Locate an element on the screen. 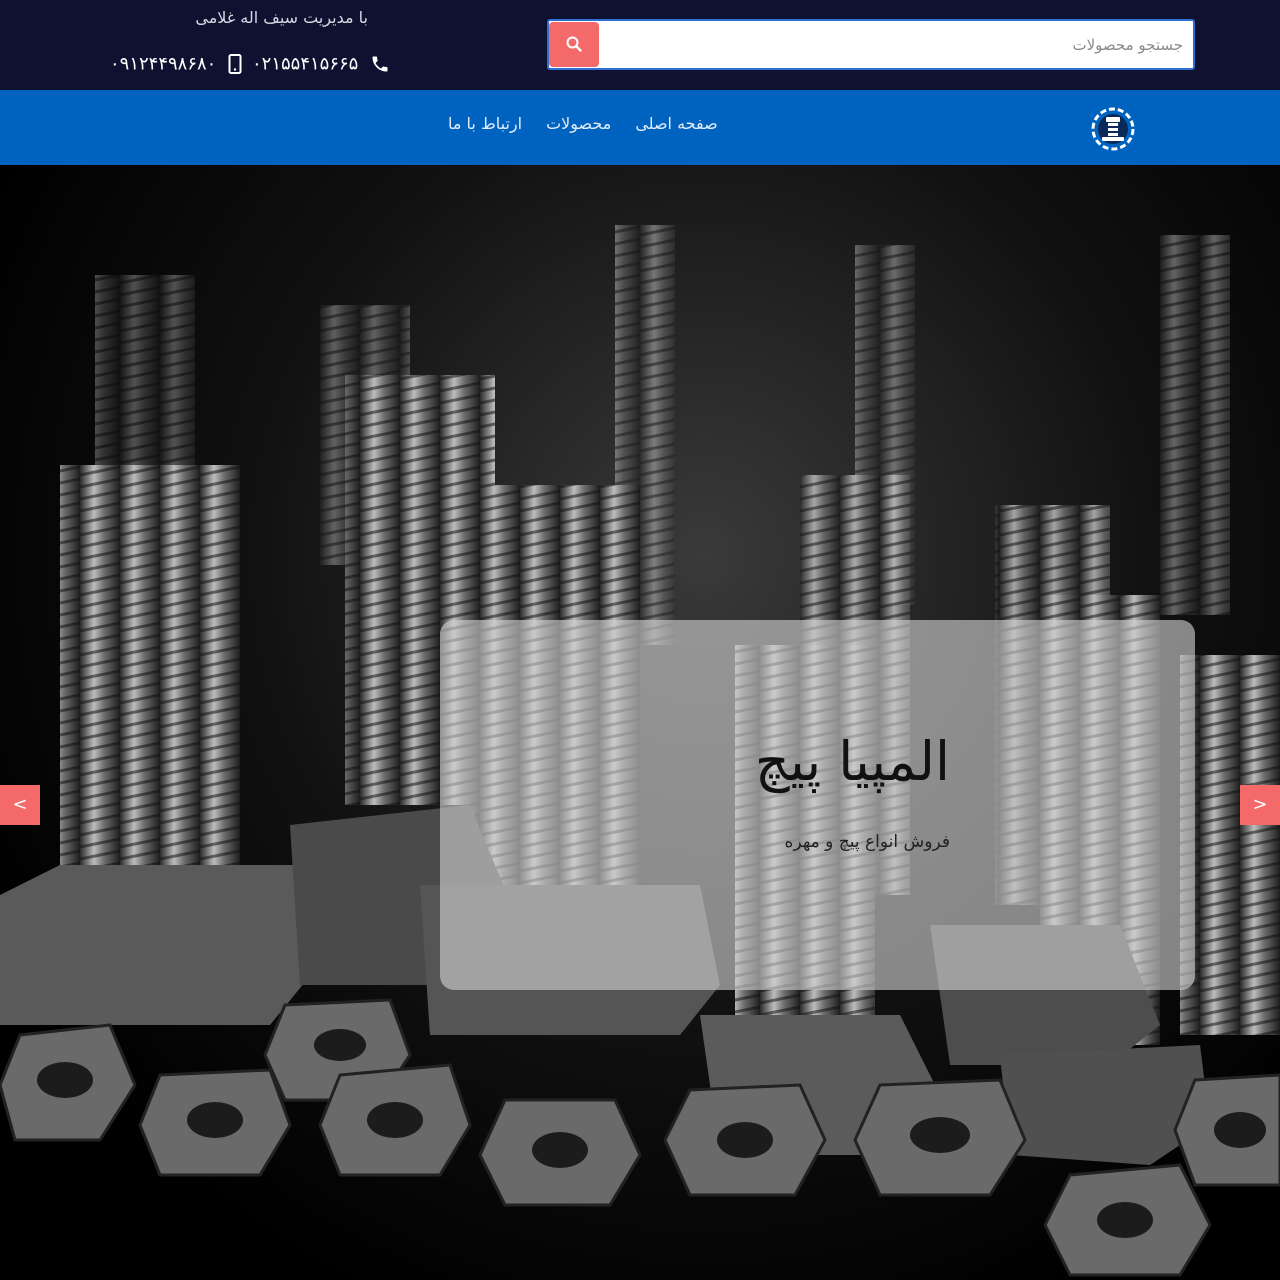 The width and height of the screenshot is (1280, 1280). bolt-gear-logo is located at coordinates (1113, 129).